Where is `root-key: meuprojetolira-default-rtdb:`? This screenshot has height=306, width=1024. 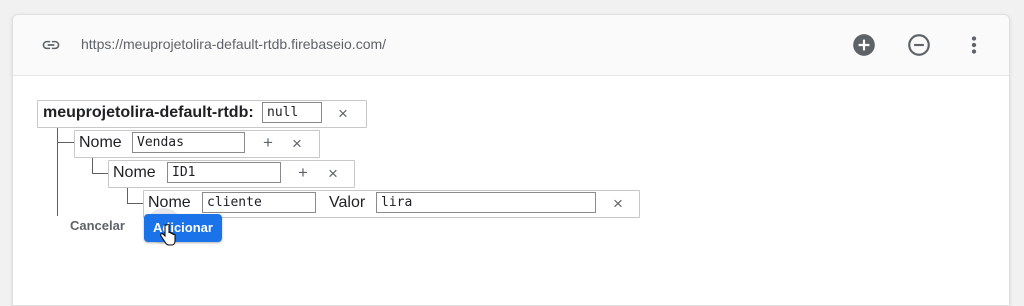
root-key: meuprojetolira-default-rtdb: is located at coordinates (148, 112).